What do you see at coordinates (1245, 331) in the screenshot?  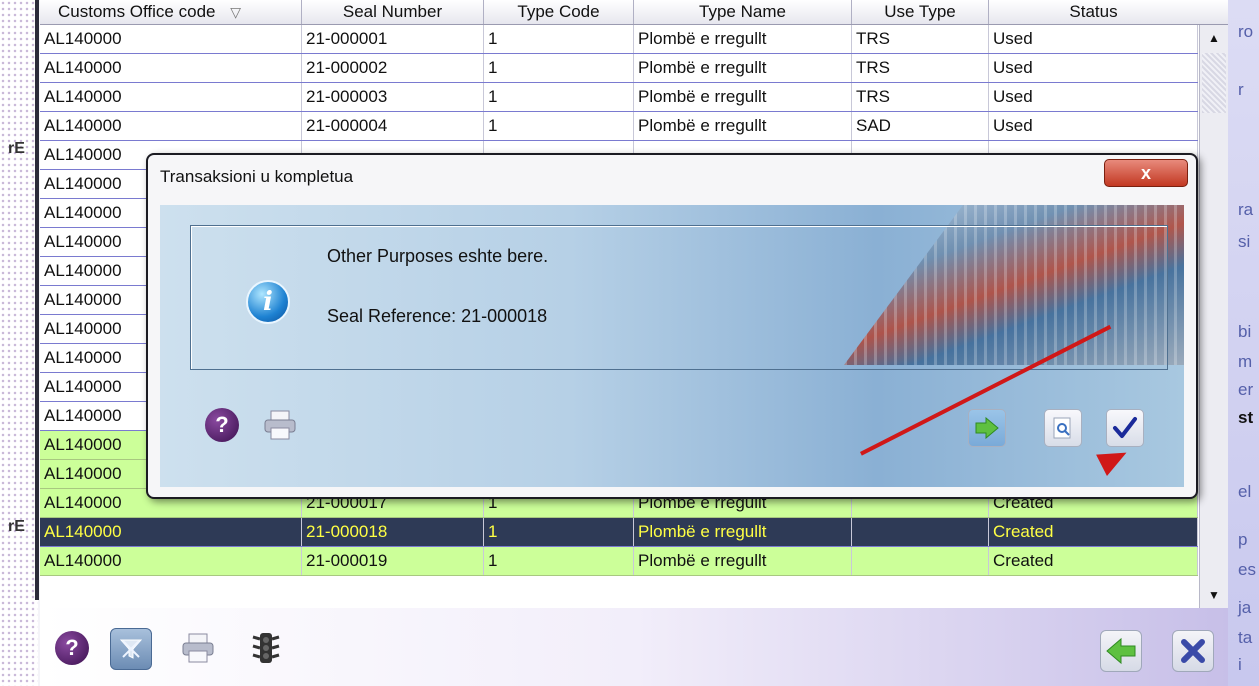 I see `right-clipped-text: bi` at bounding box center [1245, 331].